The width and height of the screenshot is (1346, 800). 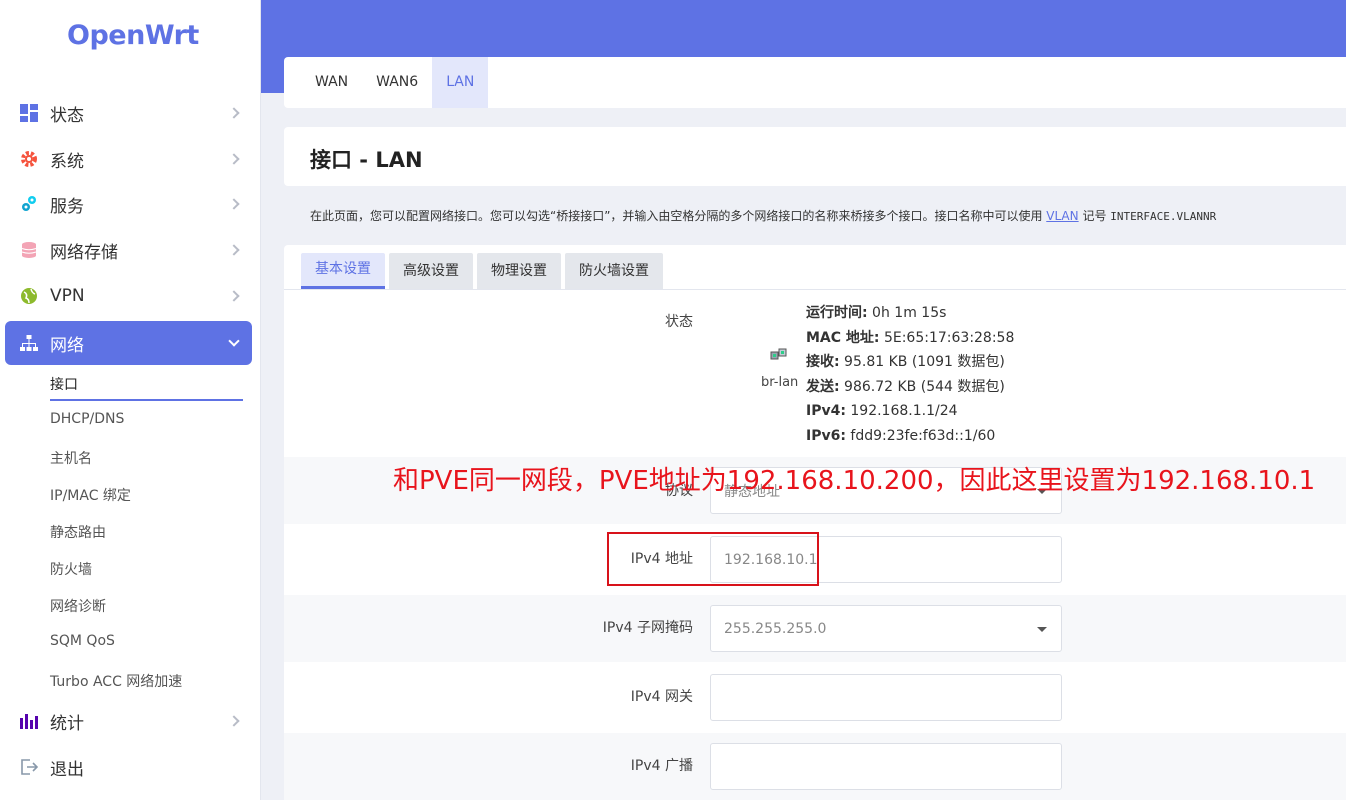 What do you see at coordinates (84, 252) in the screenshot?
I see `menu-item-label: 网络存储` at bounding box center [84, 252].